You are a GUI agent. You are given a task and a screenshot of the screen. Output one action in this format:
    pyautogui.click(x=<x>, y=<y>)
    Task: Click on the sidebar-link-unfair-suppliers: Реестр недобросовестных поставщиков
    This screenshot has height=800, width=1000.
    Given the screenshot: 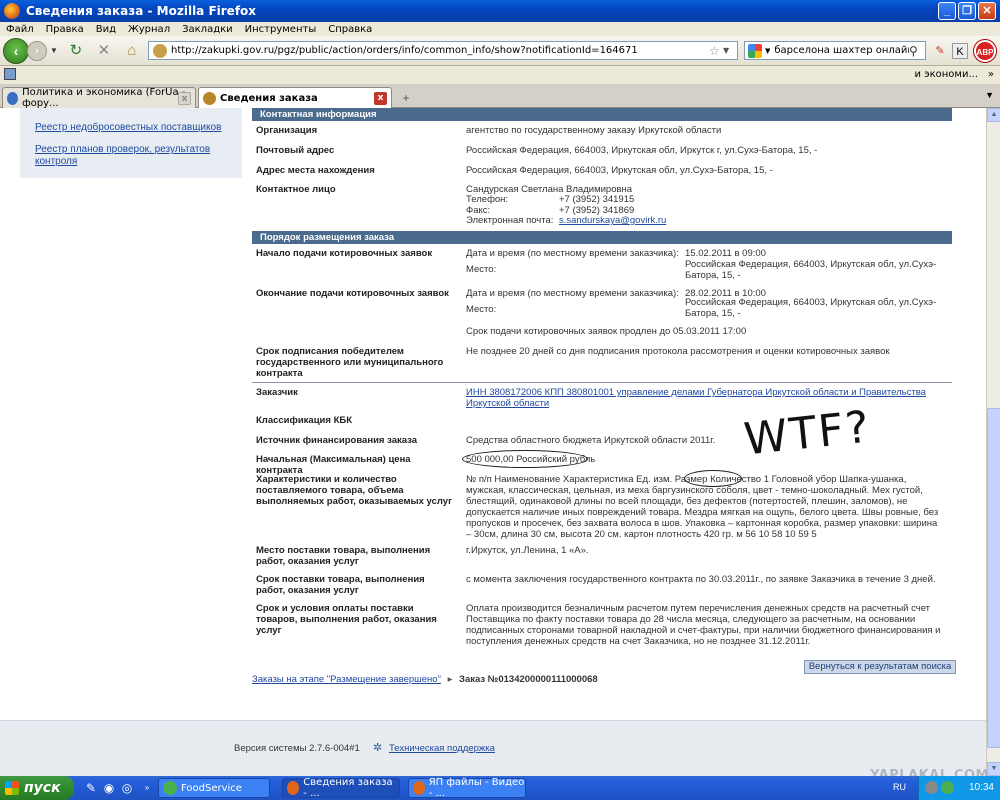 What is the action you would take?
    pyautogui.click(x=135, y=128)
    